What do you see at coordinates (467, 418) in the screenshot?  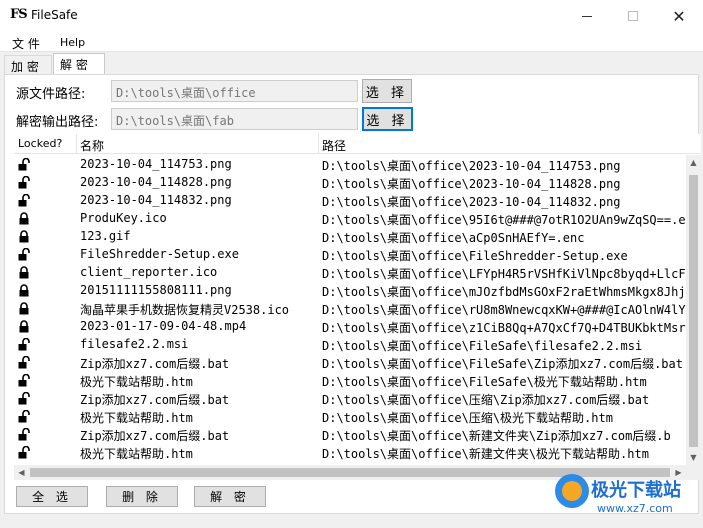 I see `row-file-path: D:\tools\桌面\office\压缩\极光下载站帮助.htm` at bounding box center [467, 418].